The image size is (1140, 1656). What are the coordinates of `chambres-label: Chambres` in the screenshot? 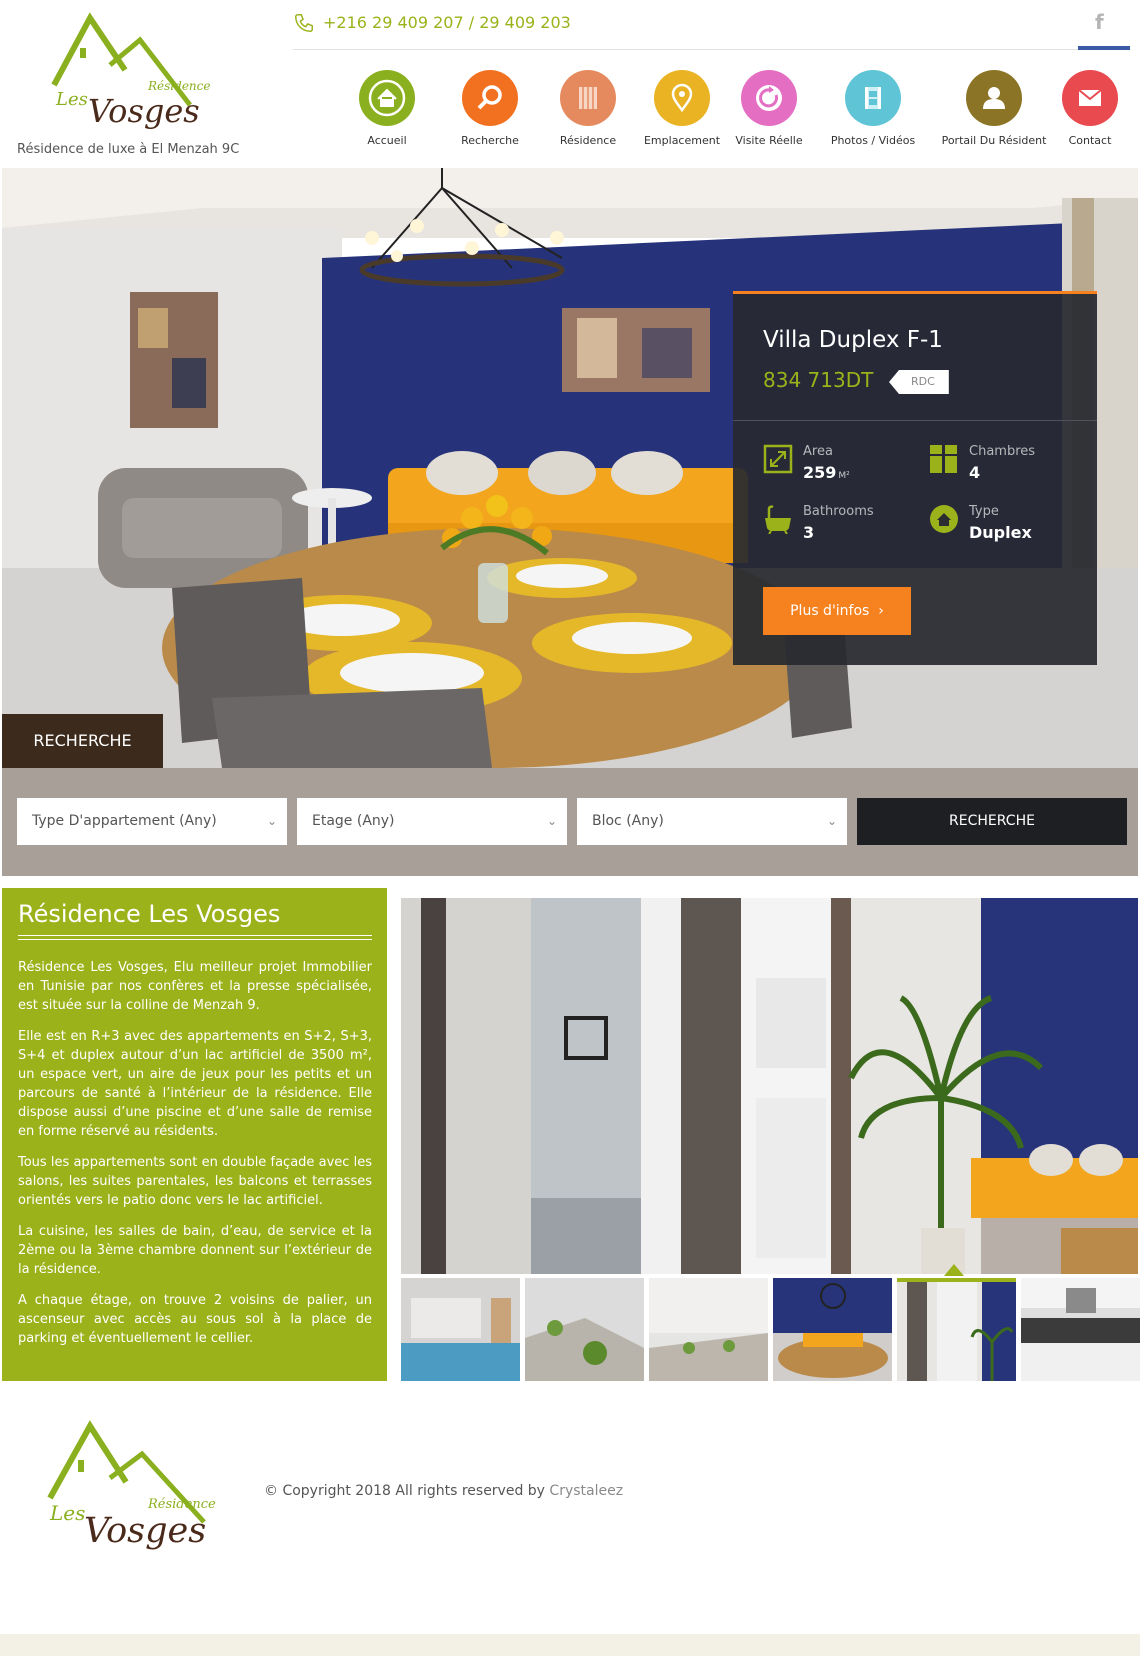 It's located at (1002, 451).